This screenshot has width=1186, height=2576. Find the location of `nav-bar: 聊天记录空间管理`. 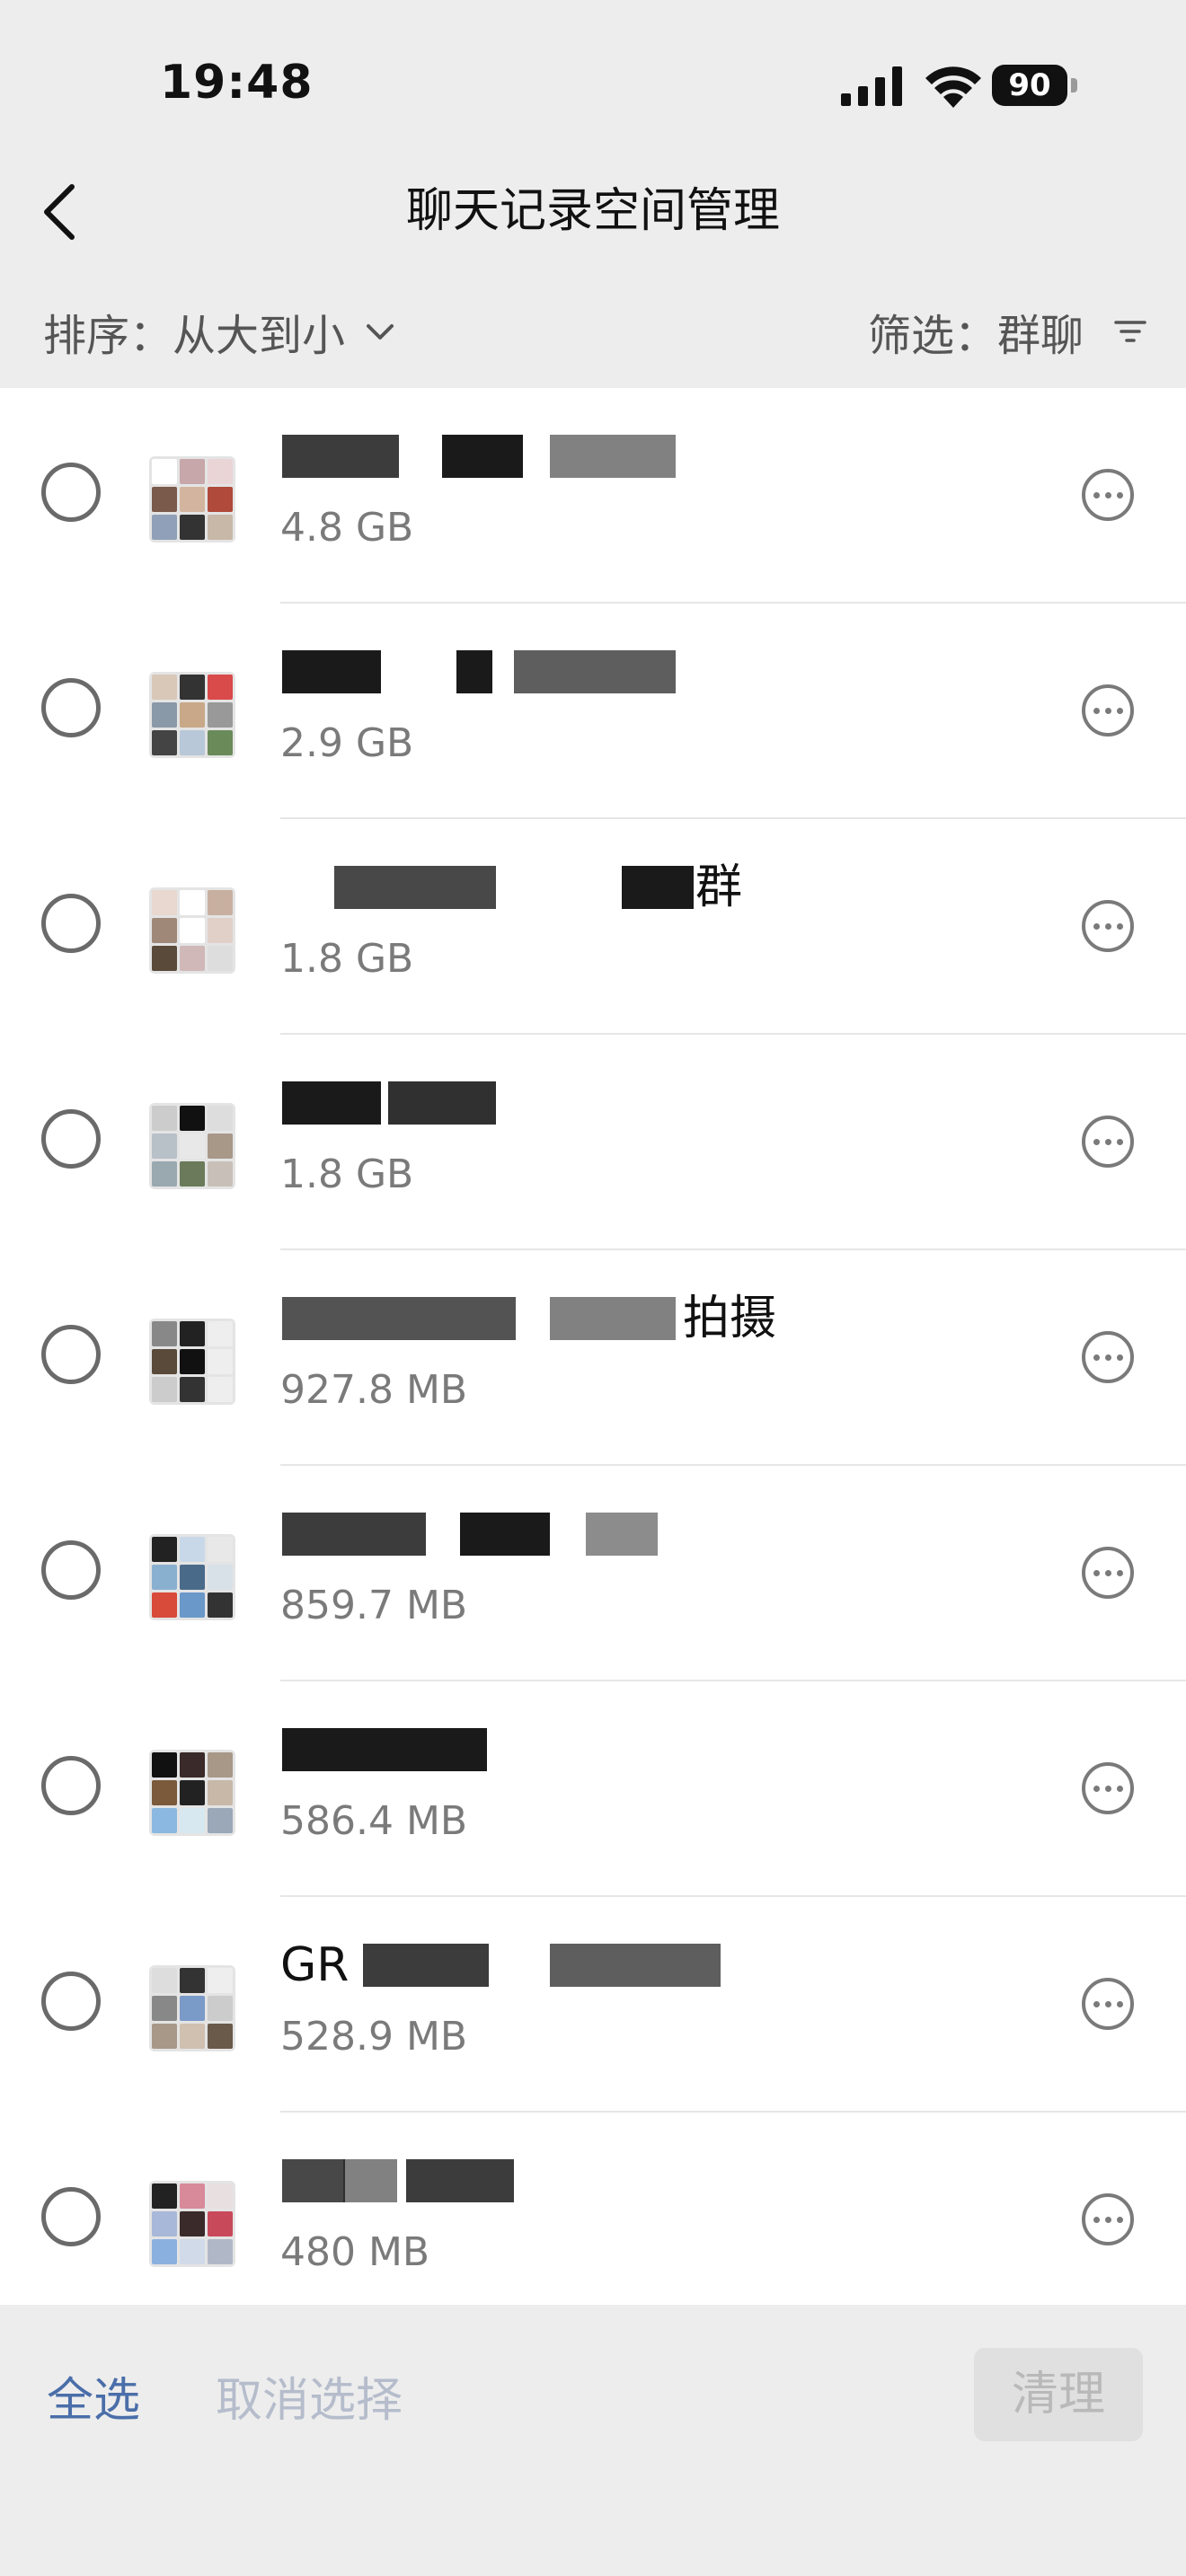

nav-bar: 聊天记录空间管理 is located at coordinates (593, 211).